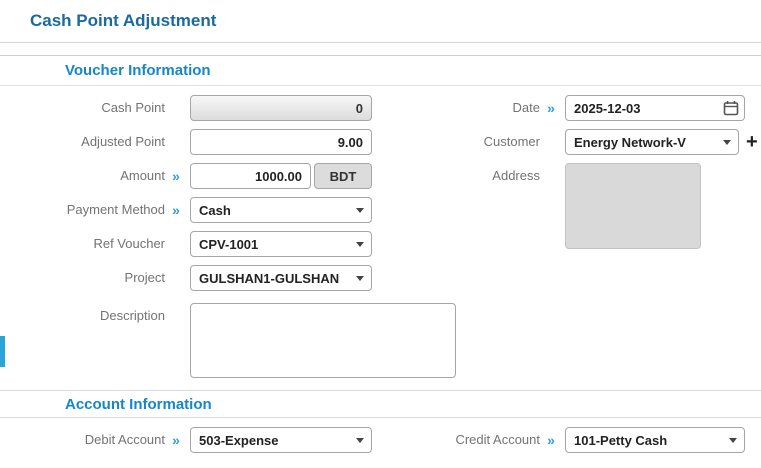 This screenshot has height=468, width=761. I want to click on cash-point-input, so click(281, 108).